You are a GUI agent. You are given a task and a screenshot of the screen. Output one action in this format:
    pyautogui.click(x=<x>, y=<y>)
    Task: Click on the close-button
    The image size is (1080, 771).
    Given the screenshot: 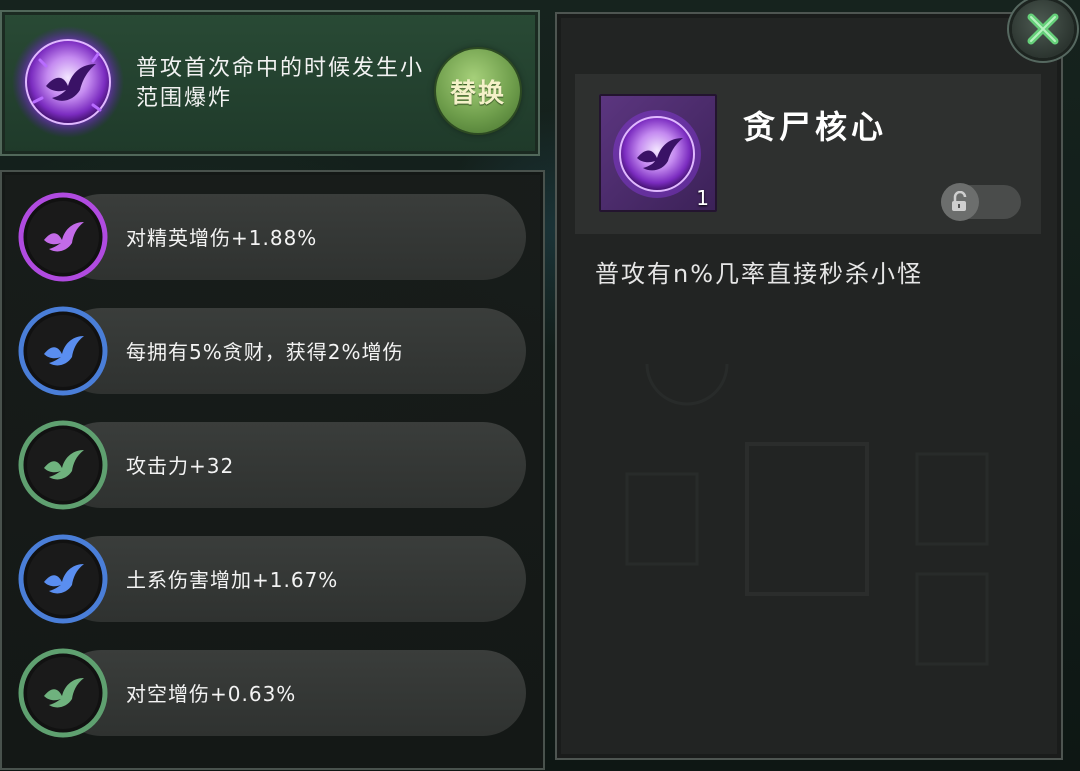 What is the action you would take?
    pyautogui.click(x=1043, y=29)
    